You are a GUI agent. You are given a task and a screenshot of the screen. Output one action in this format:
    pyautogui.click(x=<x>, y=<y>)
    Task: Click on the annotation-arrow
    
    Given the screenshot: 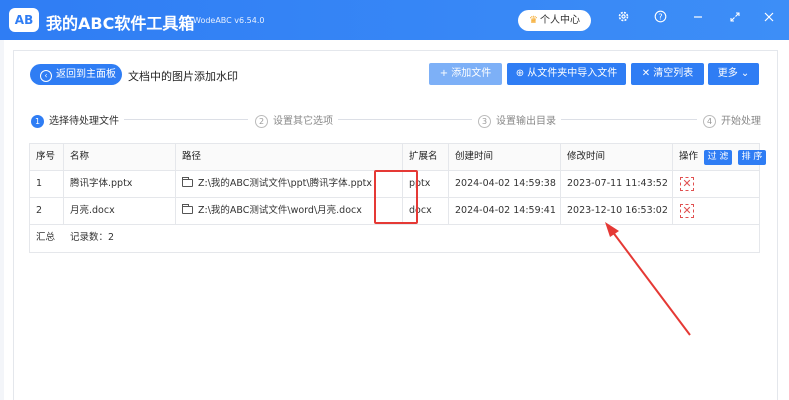 What is the action you would take?
    pyautogui.click(x=648, y=279)
    